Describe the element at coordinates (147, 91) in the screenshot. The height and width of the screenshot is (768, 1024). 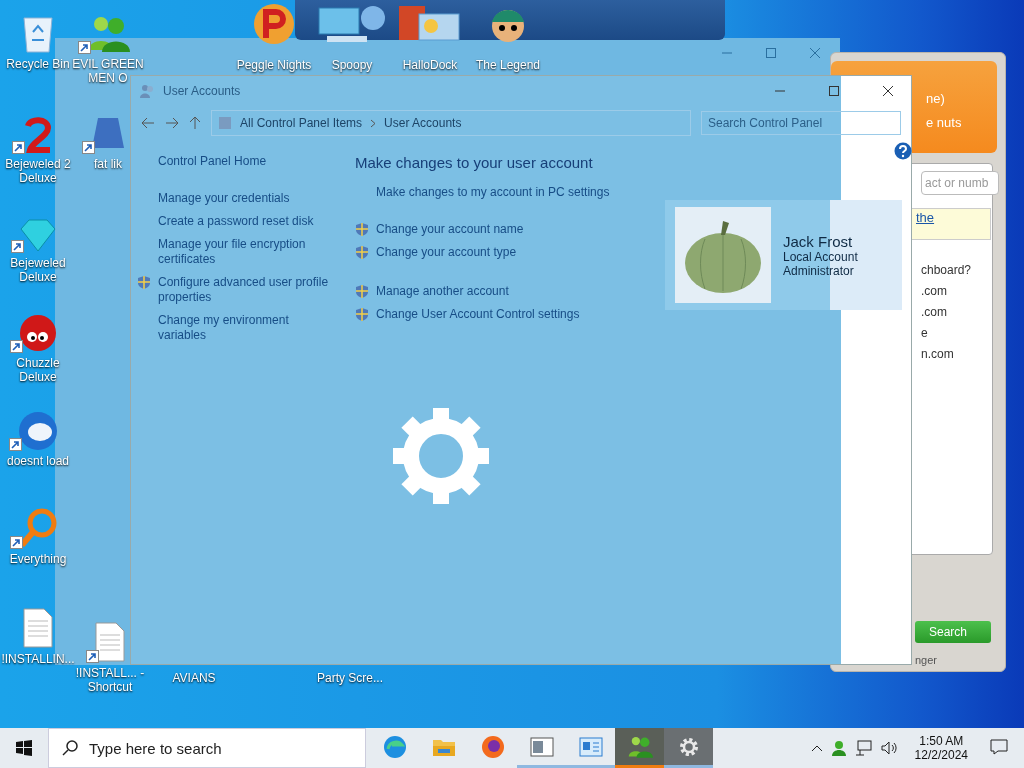
I see `users-icon` at that location.